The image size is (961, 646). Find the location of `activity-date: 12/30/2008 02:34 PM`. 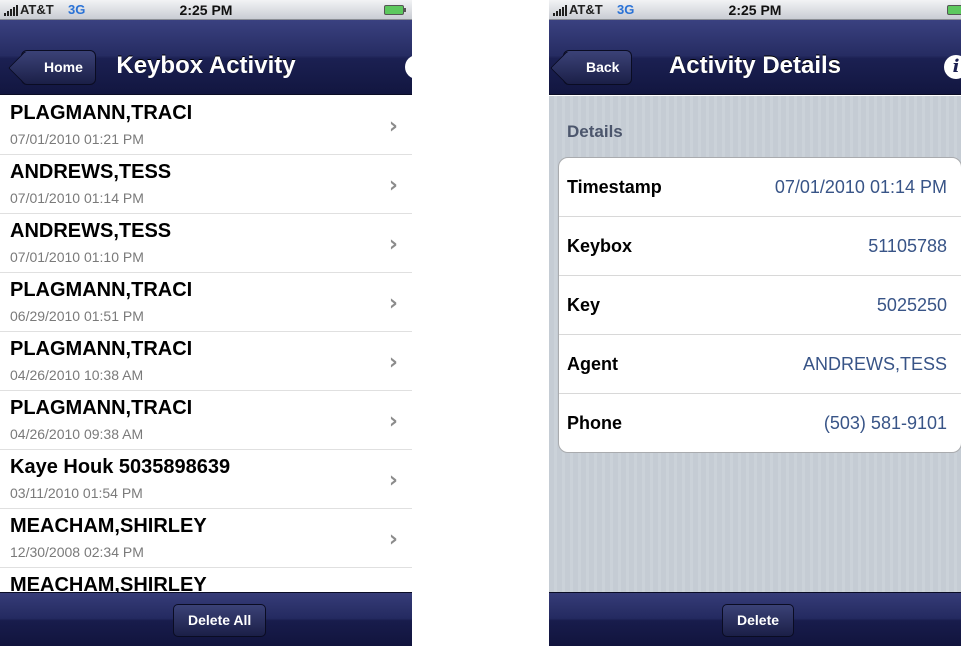

activity-date: 12/30/2008 02:34 PM is located at coordinates (77, 552).